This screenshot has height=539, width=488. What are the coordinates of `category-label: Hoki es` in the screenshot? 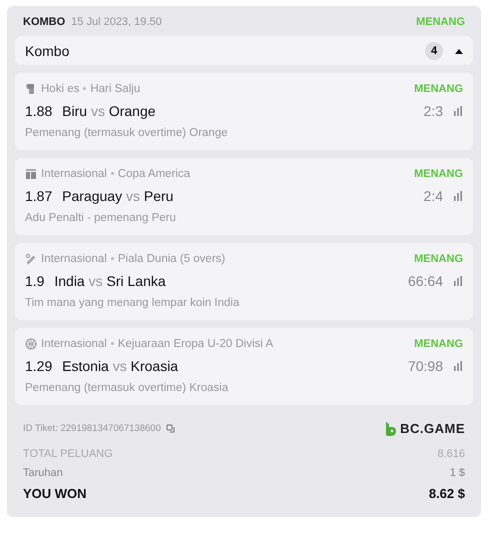 It's located at (60, 89).